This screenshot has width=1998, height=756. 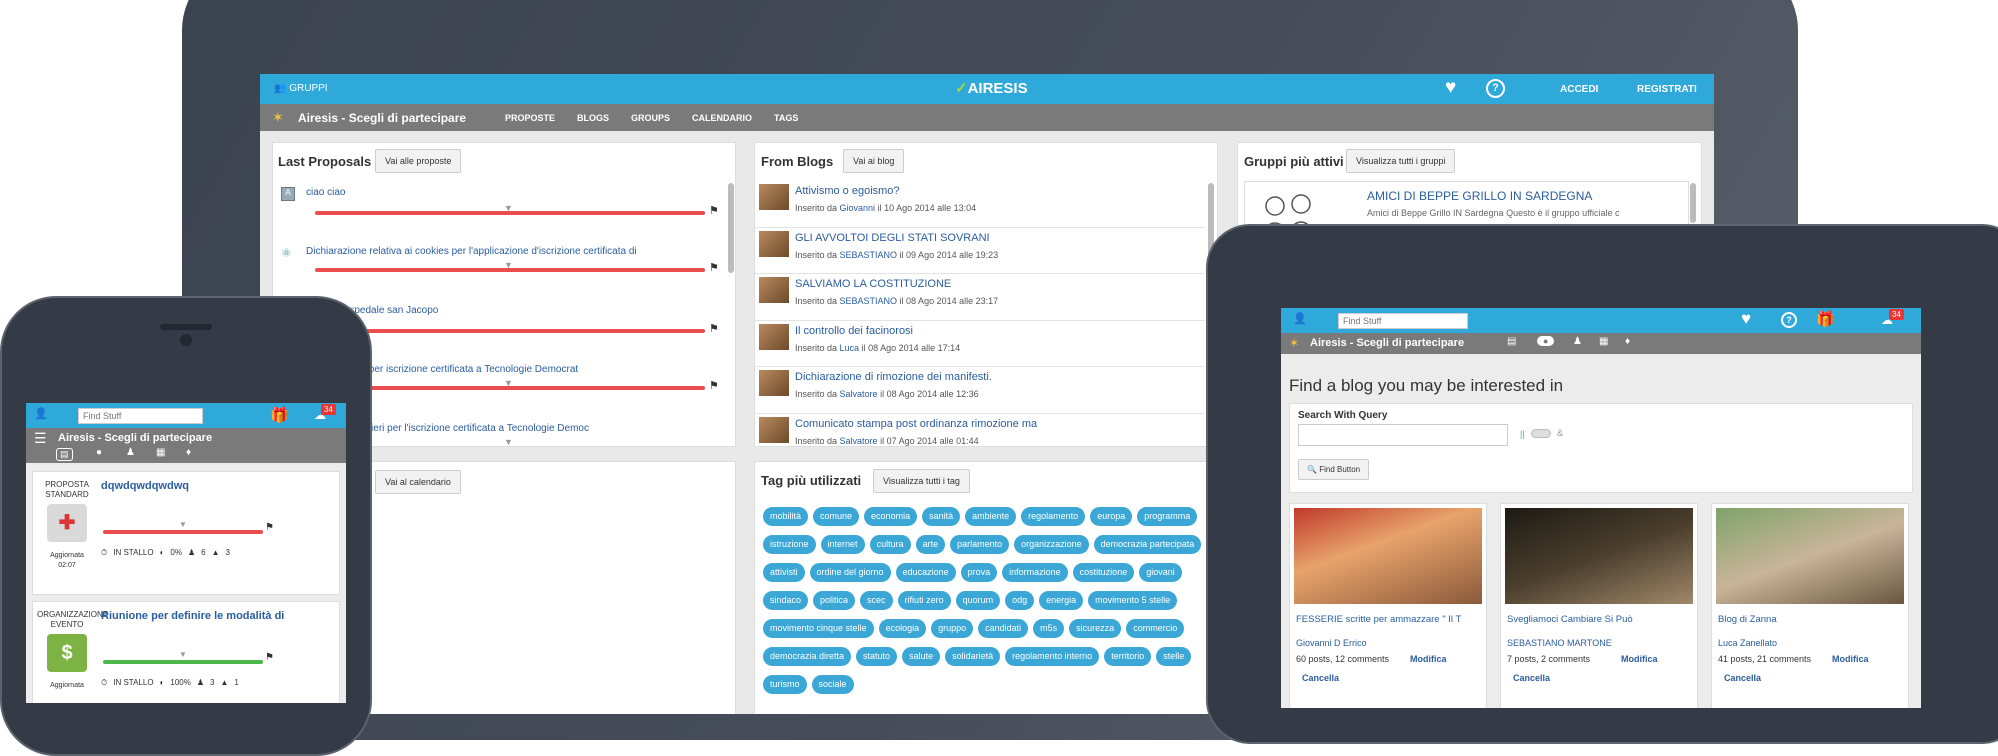 I want to click on tag-pill: prova, so click(x=979, y=572).